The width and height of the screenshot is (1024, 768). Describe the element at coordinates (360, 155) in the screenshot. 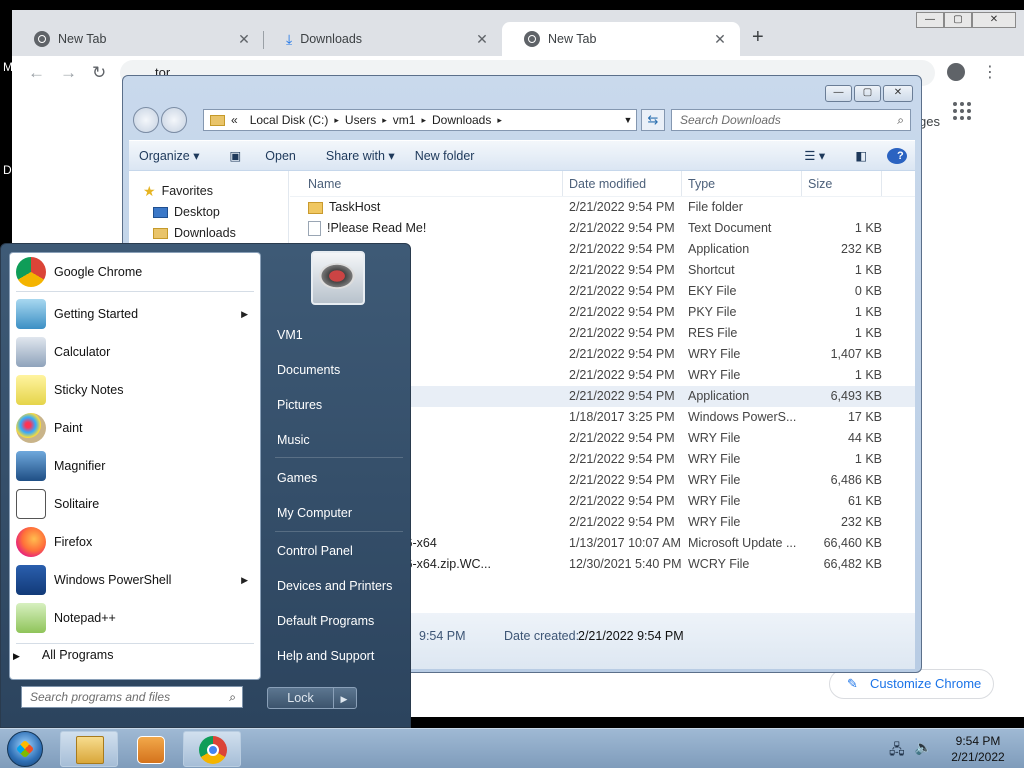

I see `share-with-button: Share with ▾` at that location.